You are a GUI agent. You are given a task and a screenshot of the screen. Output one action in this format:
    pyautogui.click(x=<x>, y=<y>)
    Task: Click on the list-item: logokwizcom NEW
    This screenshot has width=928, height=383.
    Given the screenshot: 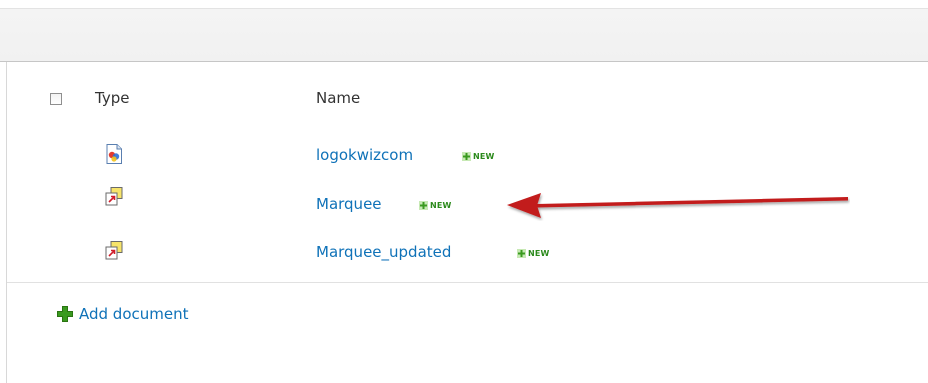 What is the action you would take?
    pyautogui.click(x=464, y=158)
    